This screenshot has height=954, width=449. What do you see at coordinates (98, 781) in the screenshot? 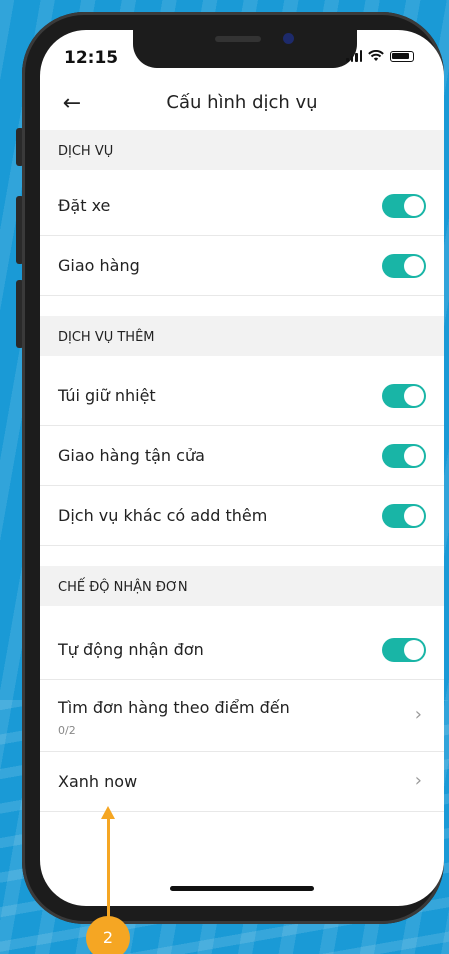
I see `item-label: Xanh now` at bounding box center [98, 781].